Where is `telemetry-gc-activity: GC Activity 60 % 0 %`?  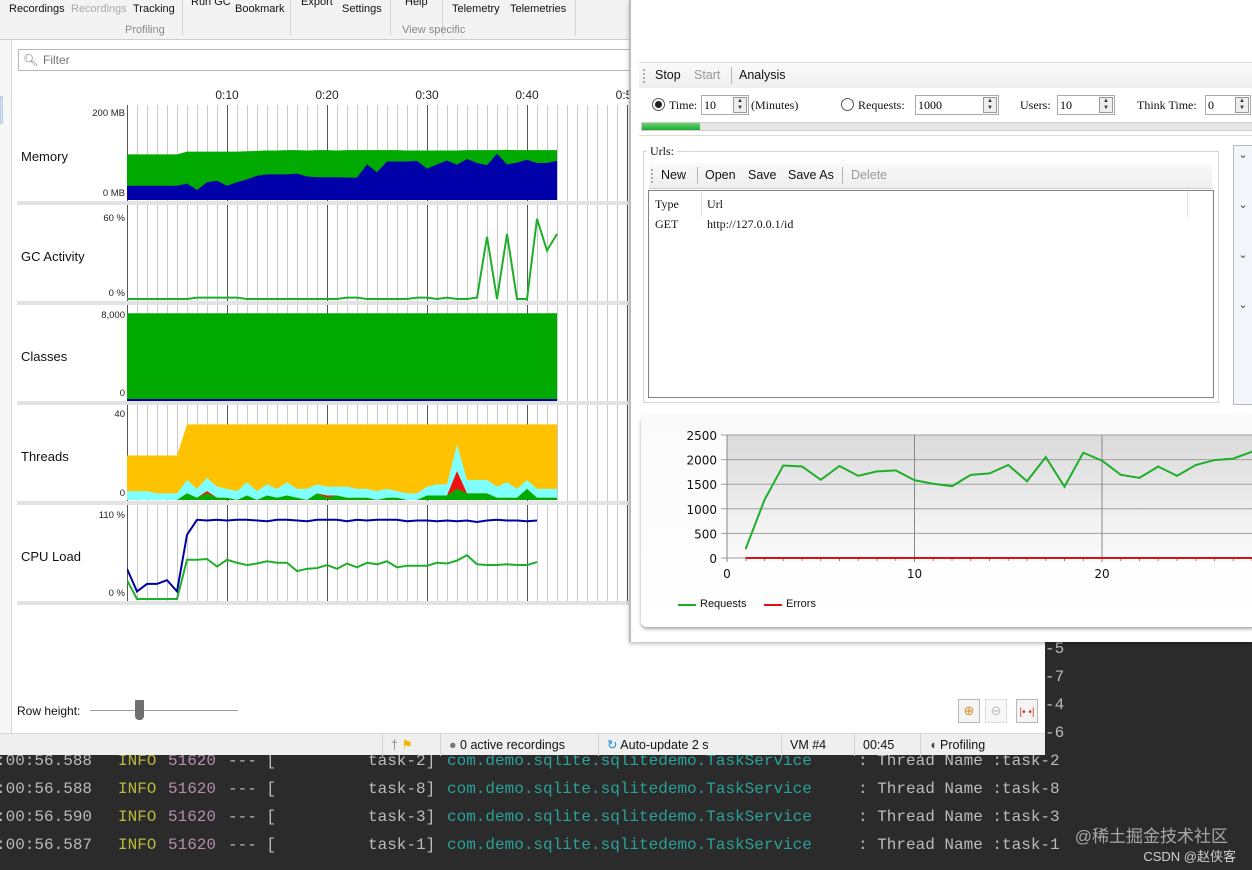
telemetry-gc-activity: GC Activity 60 % 0 % is located at coordinates (323, 255).